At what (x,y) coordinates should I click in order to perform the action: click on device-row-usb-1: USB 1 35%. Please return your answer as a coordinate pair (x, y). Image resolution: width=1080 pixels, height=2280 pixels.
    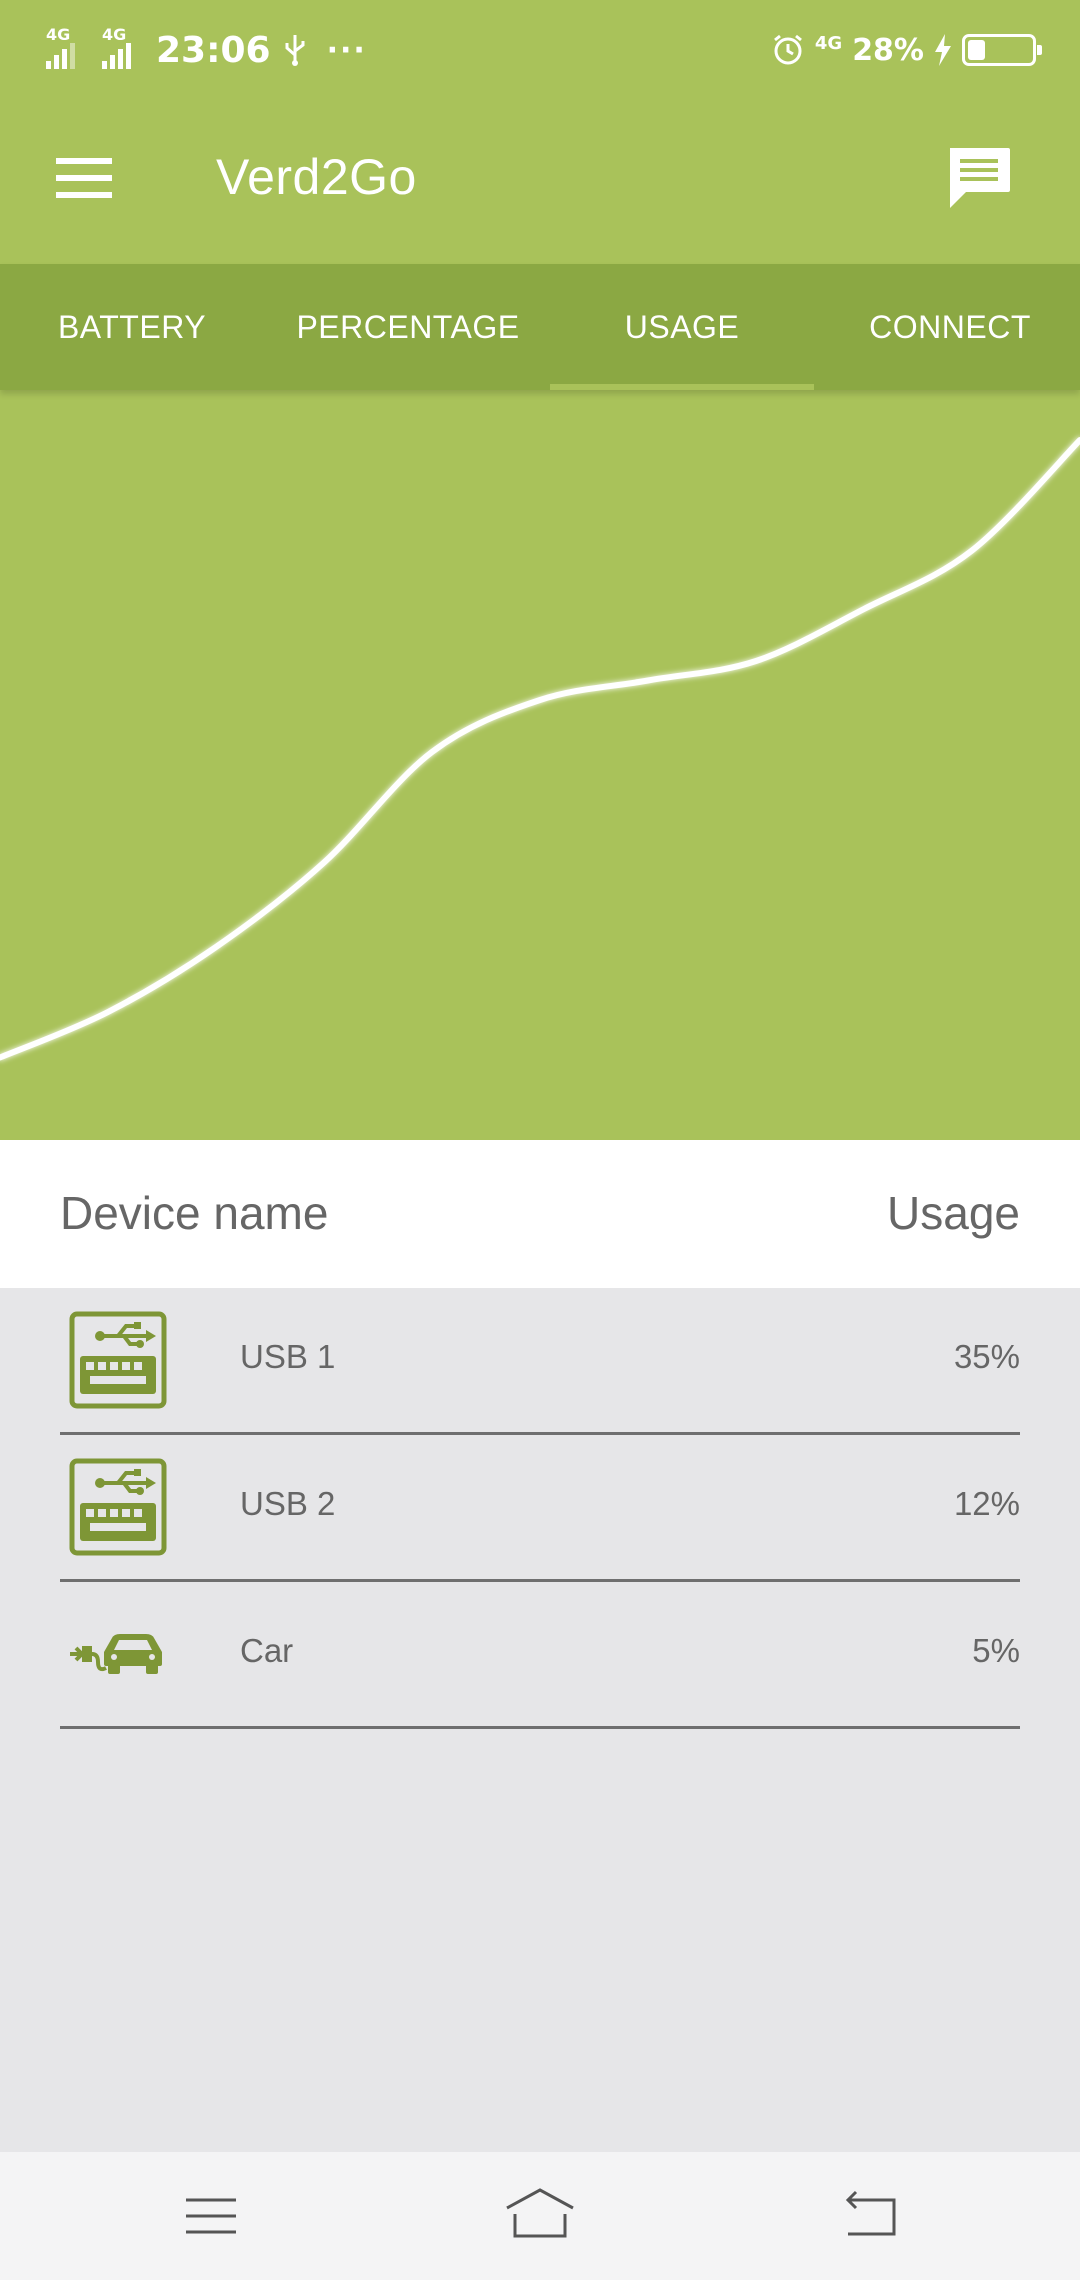
    Looking at the image, I should click on (540, 1361).